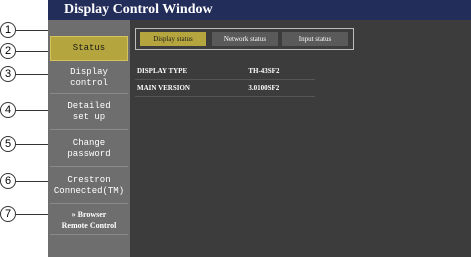 This screenshot has height=257, width=471. I want to click on main-version-value: 3.0100SF2, so click(280, 88).